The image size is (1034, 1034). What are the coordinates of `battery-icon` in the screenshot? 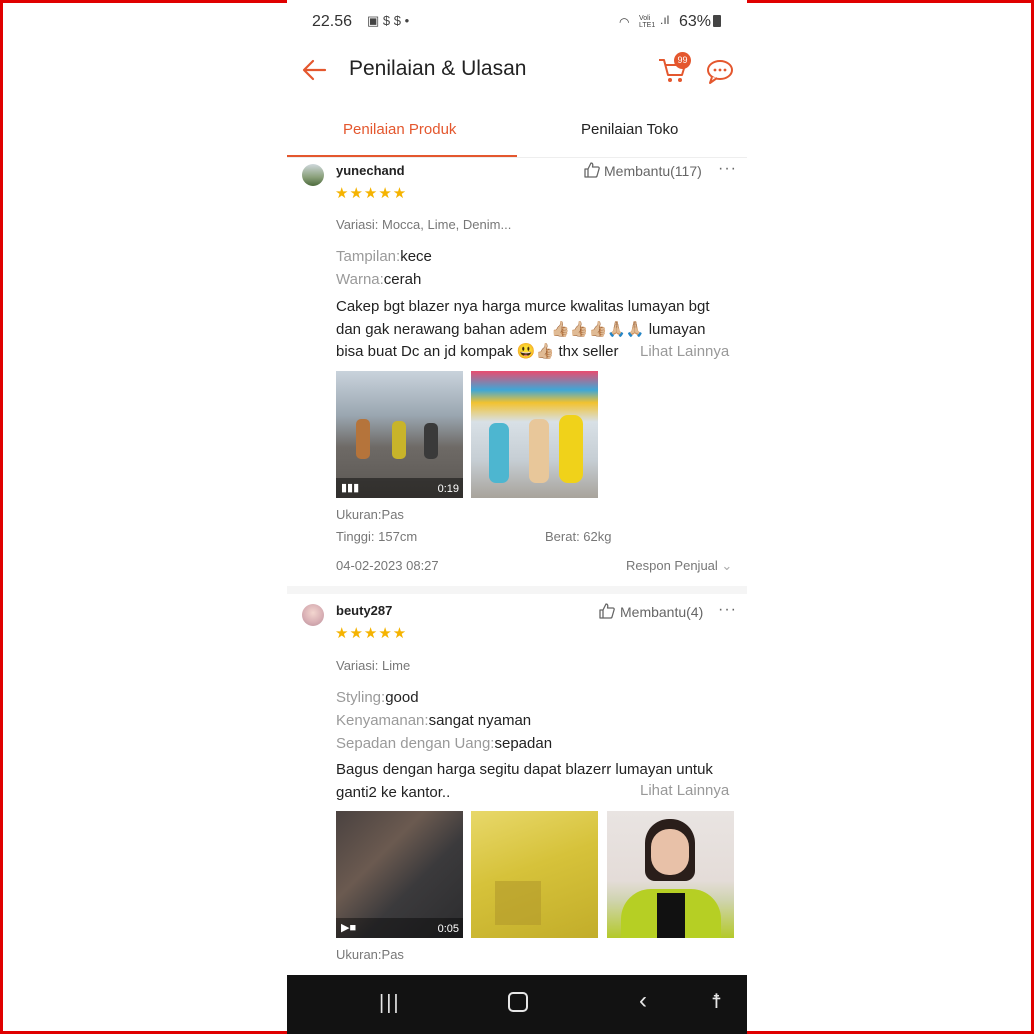 It's located at (717, 21).